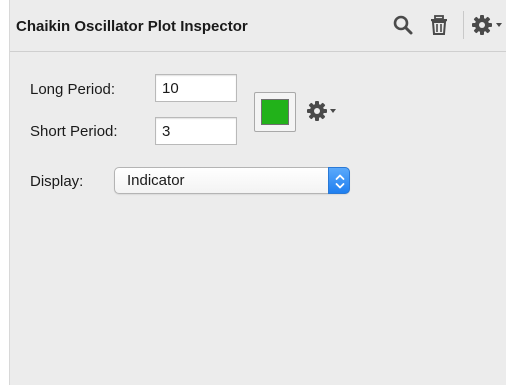 This screenshot has width=506, height=385. I want to click on display-select: Indicator, so click(232, 180).